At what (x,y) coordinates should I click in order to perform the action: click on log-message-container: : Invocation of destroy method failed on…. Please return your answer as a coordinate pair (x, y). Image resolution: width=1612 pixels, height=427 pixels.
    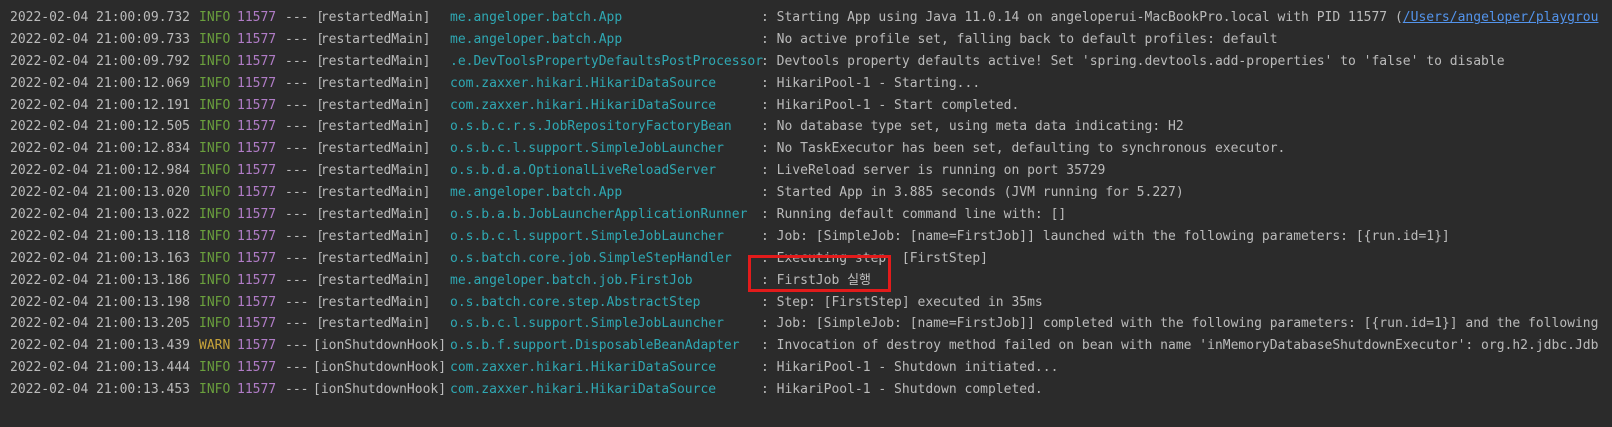
    Looking at the image, I should click on (1179, 346).